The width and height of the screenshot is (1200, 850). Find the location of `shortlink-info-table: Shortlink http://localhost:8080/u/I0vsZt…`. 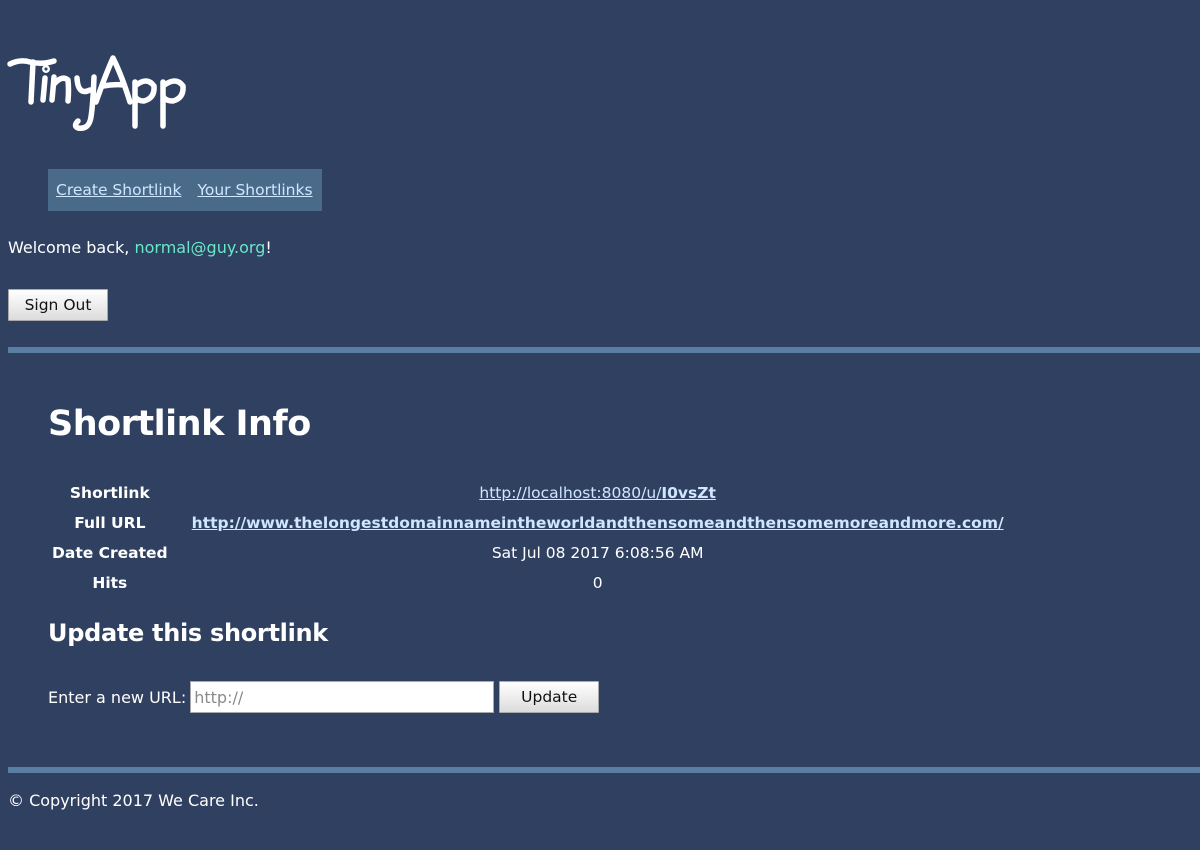

shortlink-info-table: Shortlink http://localhost:8080/u/I0vsZt… is located at coordinates (536, 538).